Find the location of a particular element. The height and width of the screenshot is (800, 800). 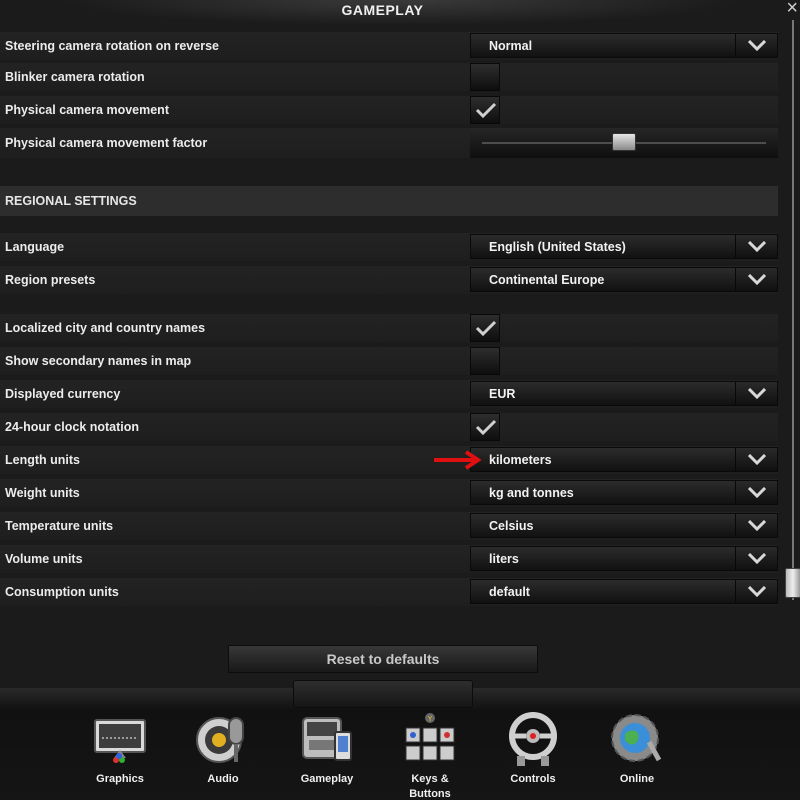

setting-label: Localized city and country names is located at coordinates (105, 328).